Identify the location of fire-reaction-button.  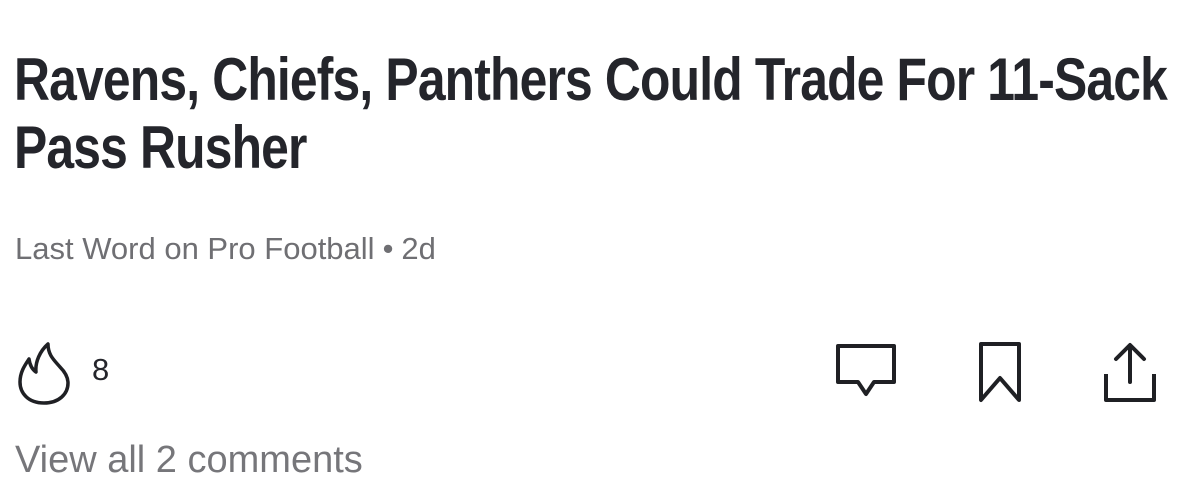
(44, 373).